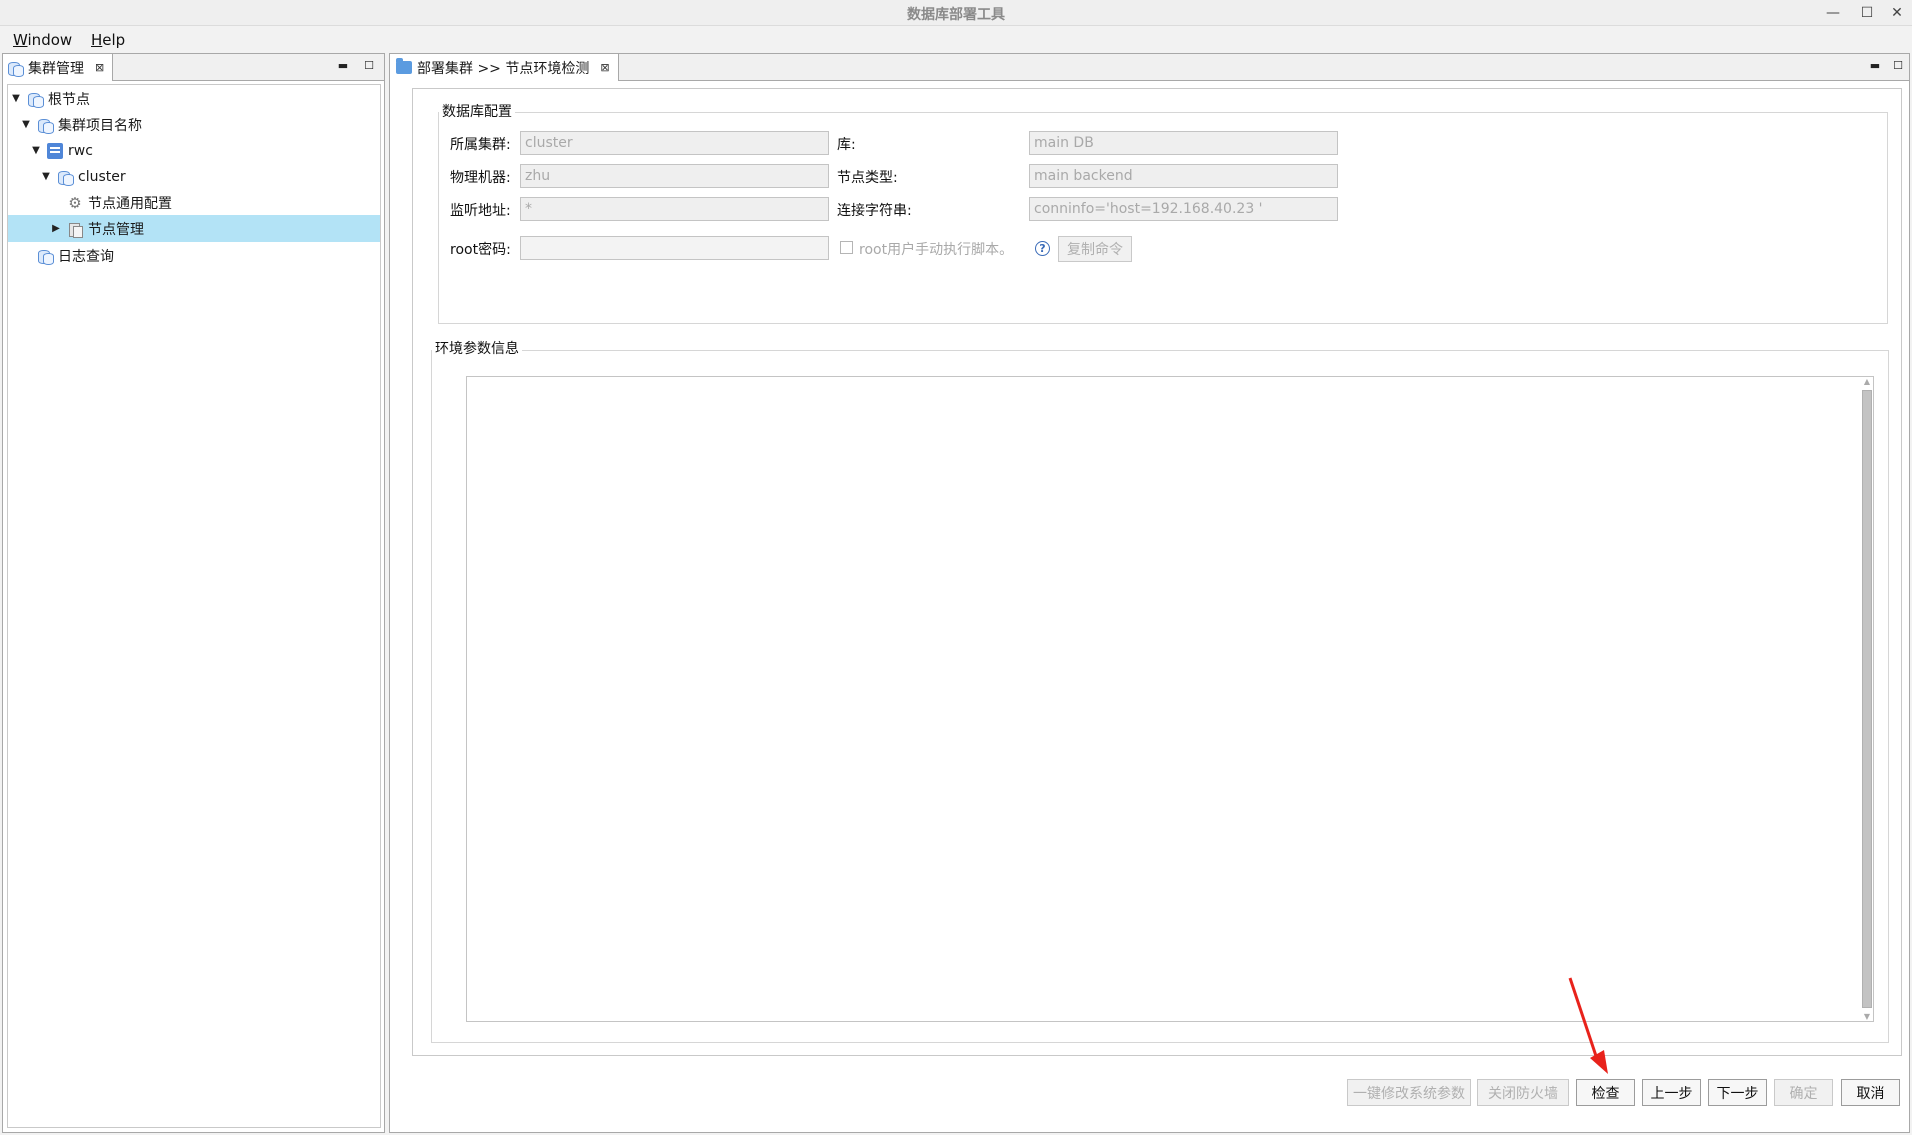 The height and width of the screenshot is (1135, 1912). Describe the element at coordinates (55, 150) in the screenshot. I see `server-icon` at that location.